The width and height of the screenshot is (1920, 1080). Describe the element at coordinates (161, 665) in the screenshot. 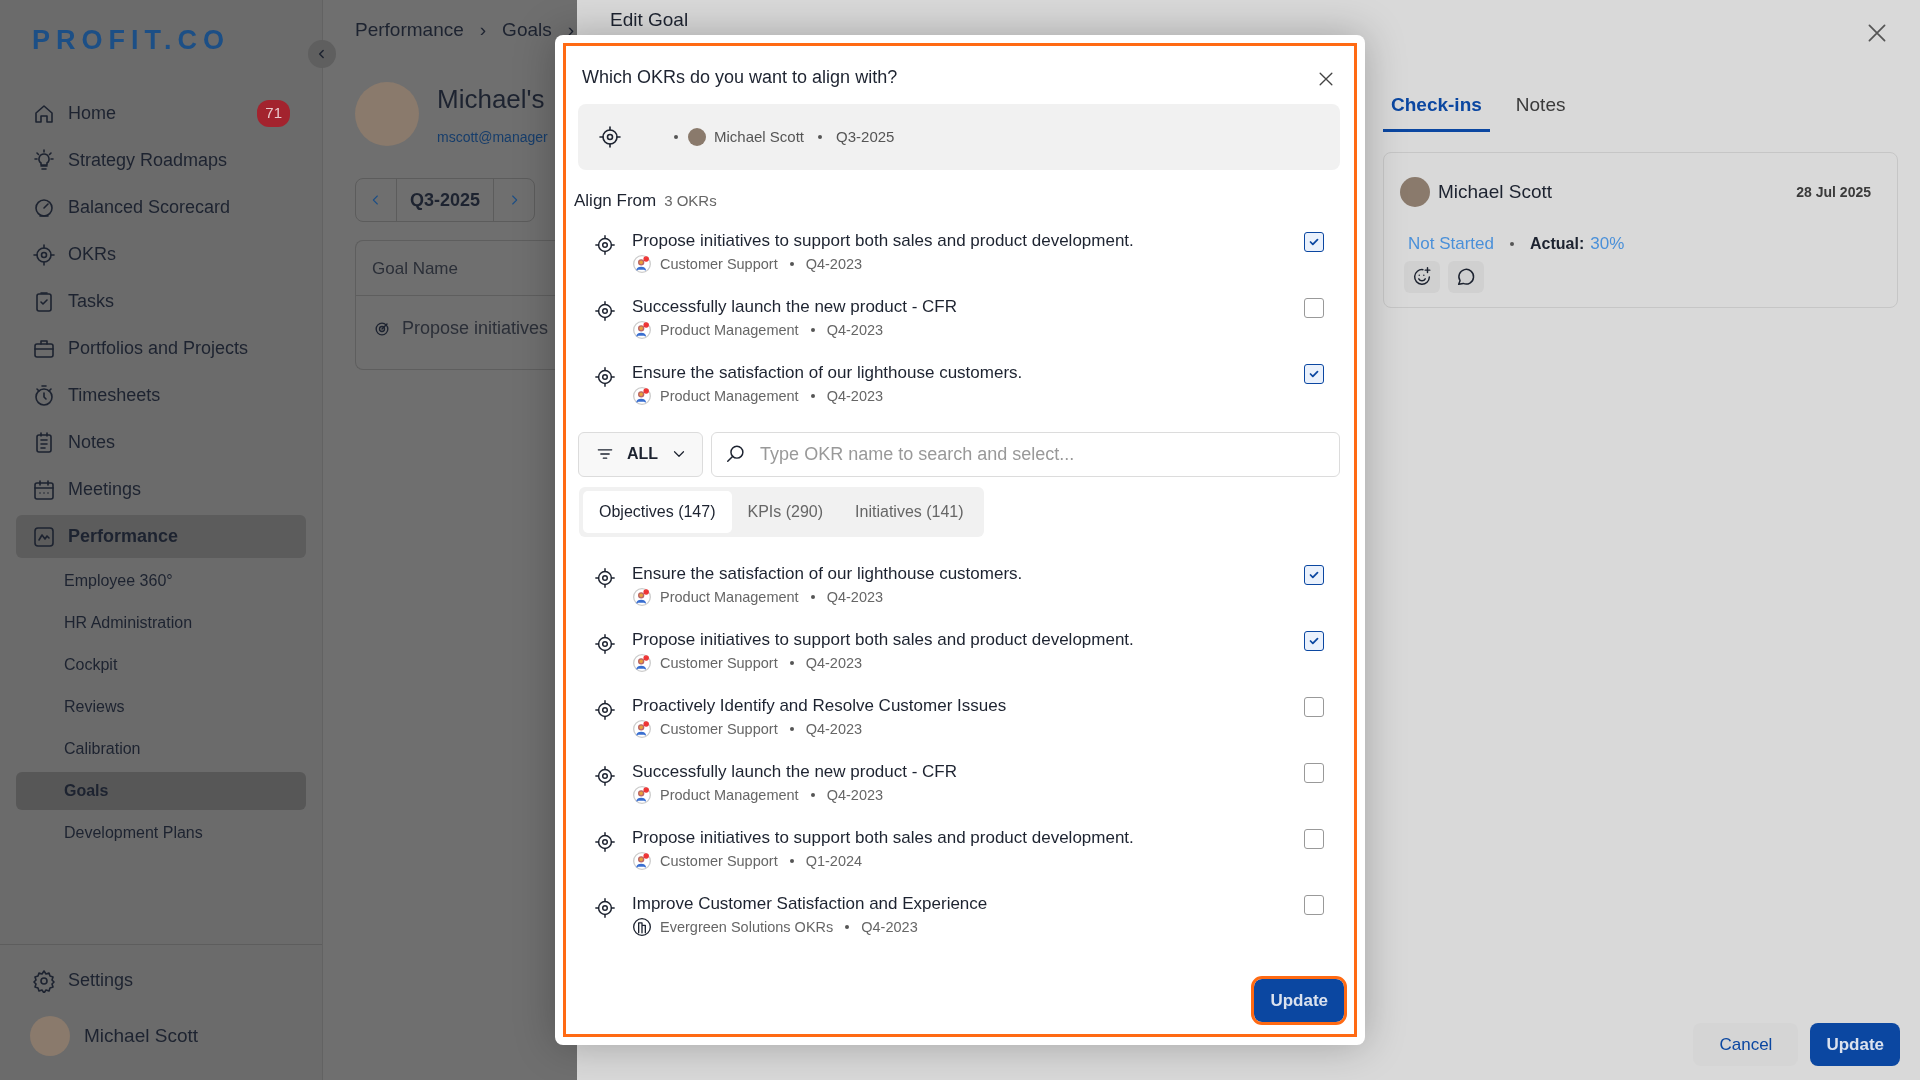

I see `nav-subitem: Cockpit` at that location.